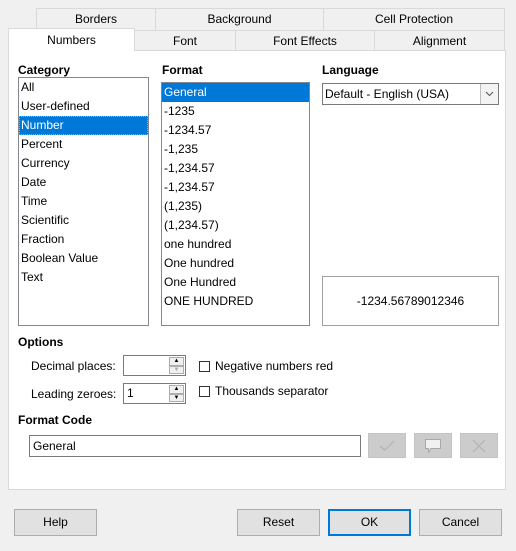  Describe the element at coordinates (83, 182) in the screenshot. I see `category-item-date: Date` at that location.